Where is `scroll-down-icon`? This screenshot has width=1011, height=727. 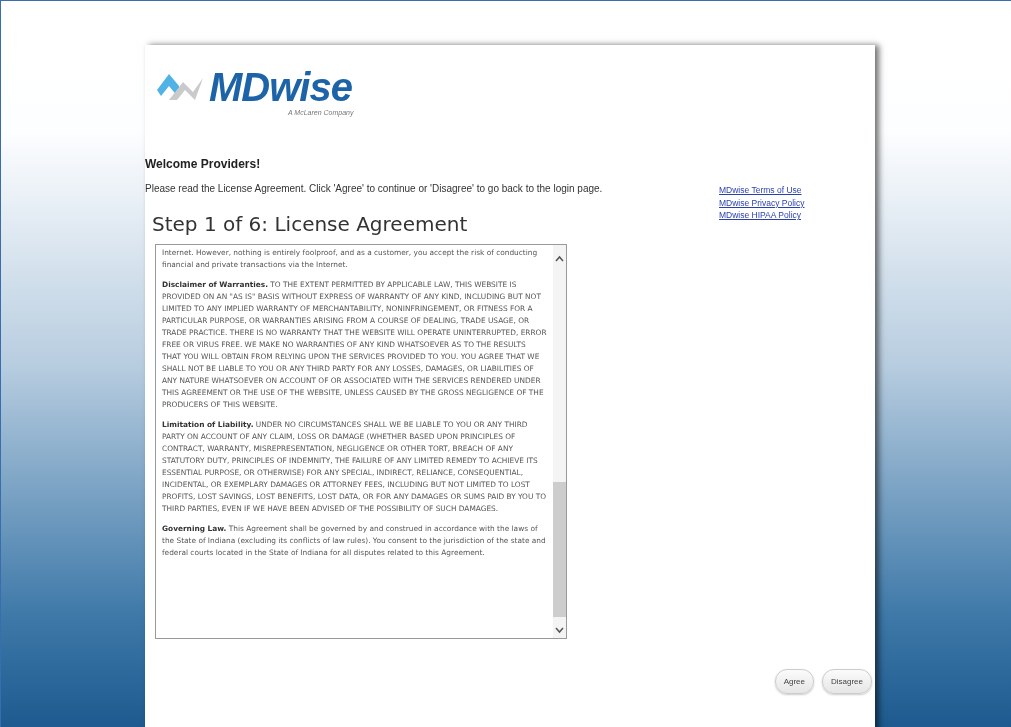 scroll-down-icon is located at coordinates (559, 630).